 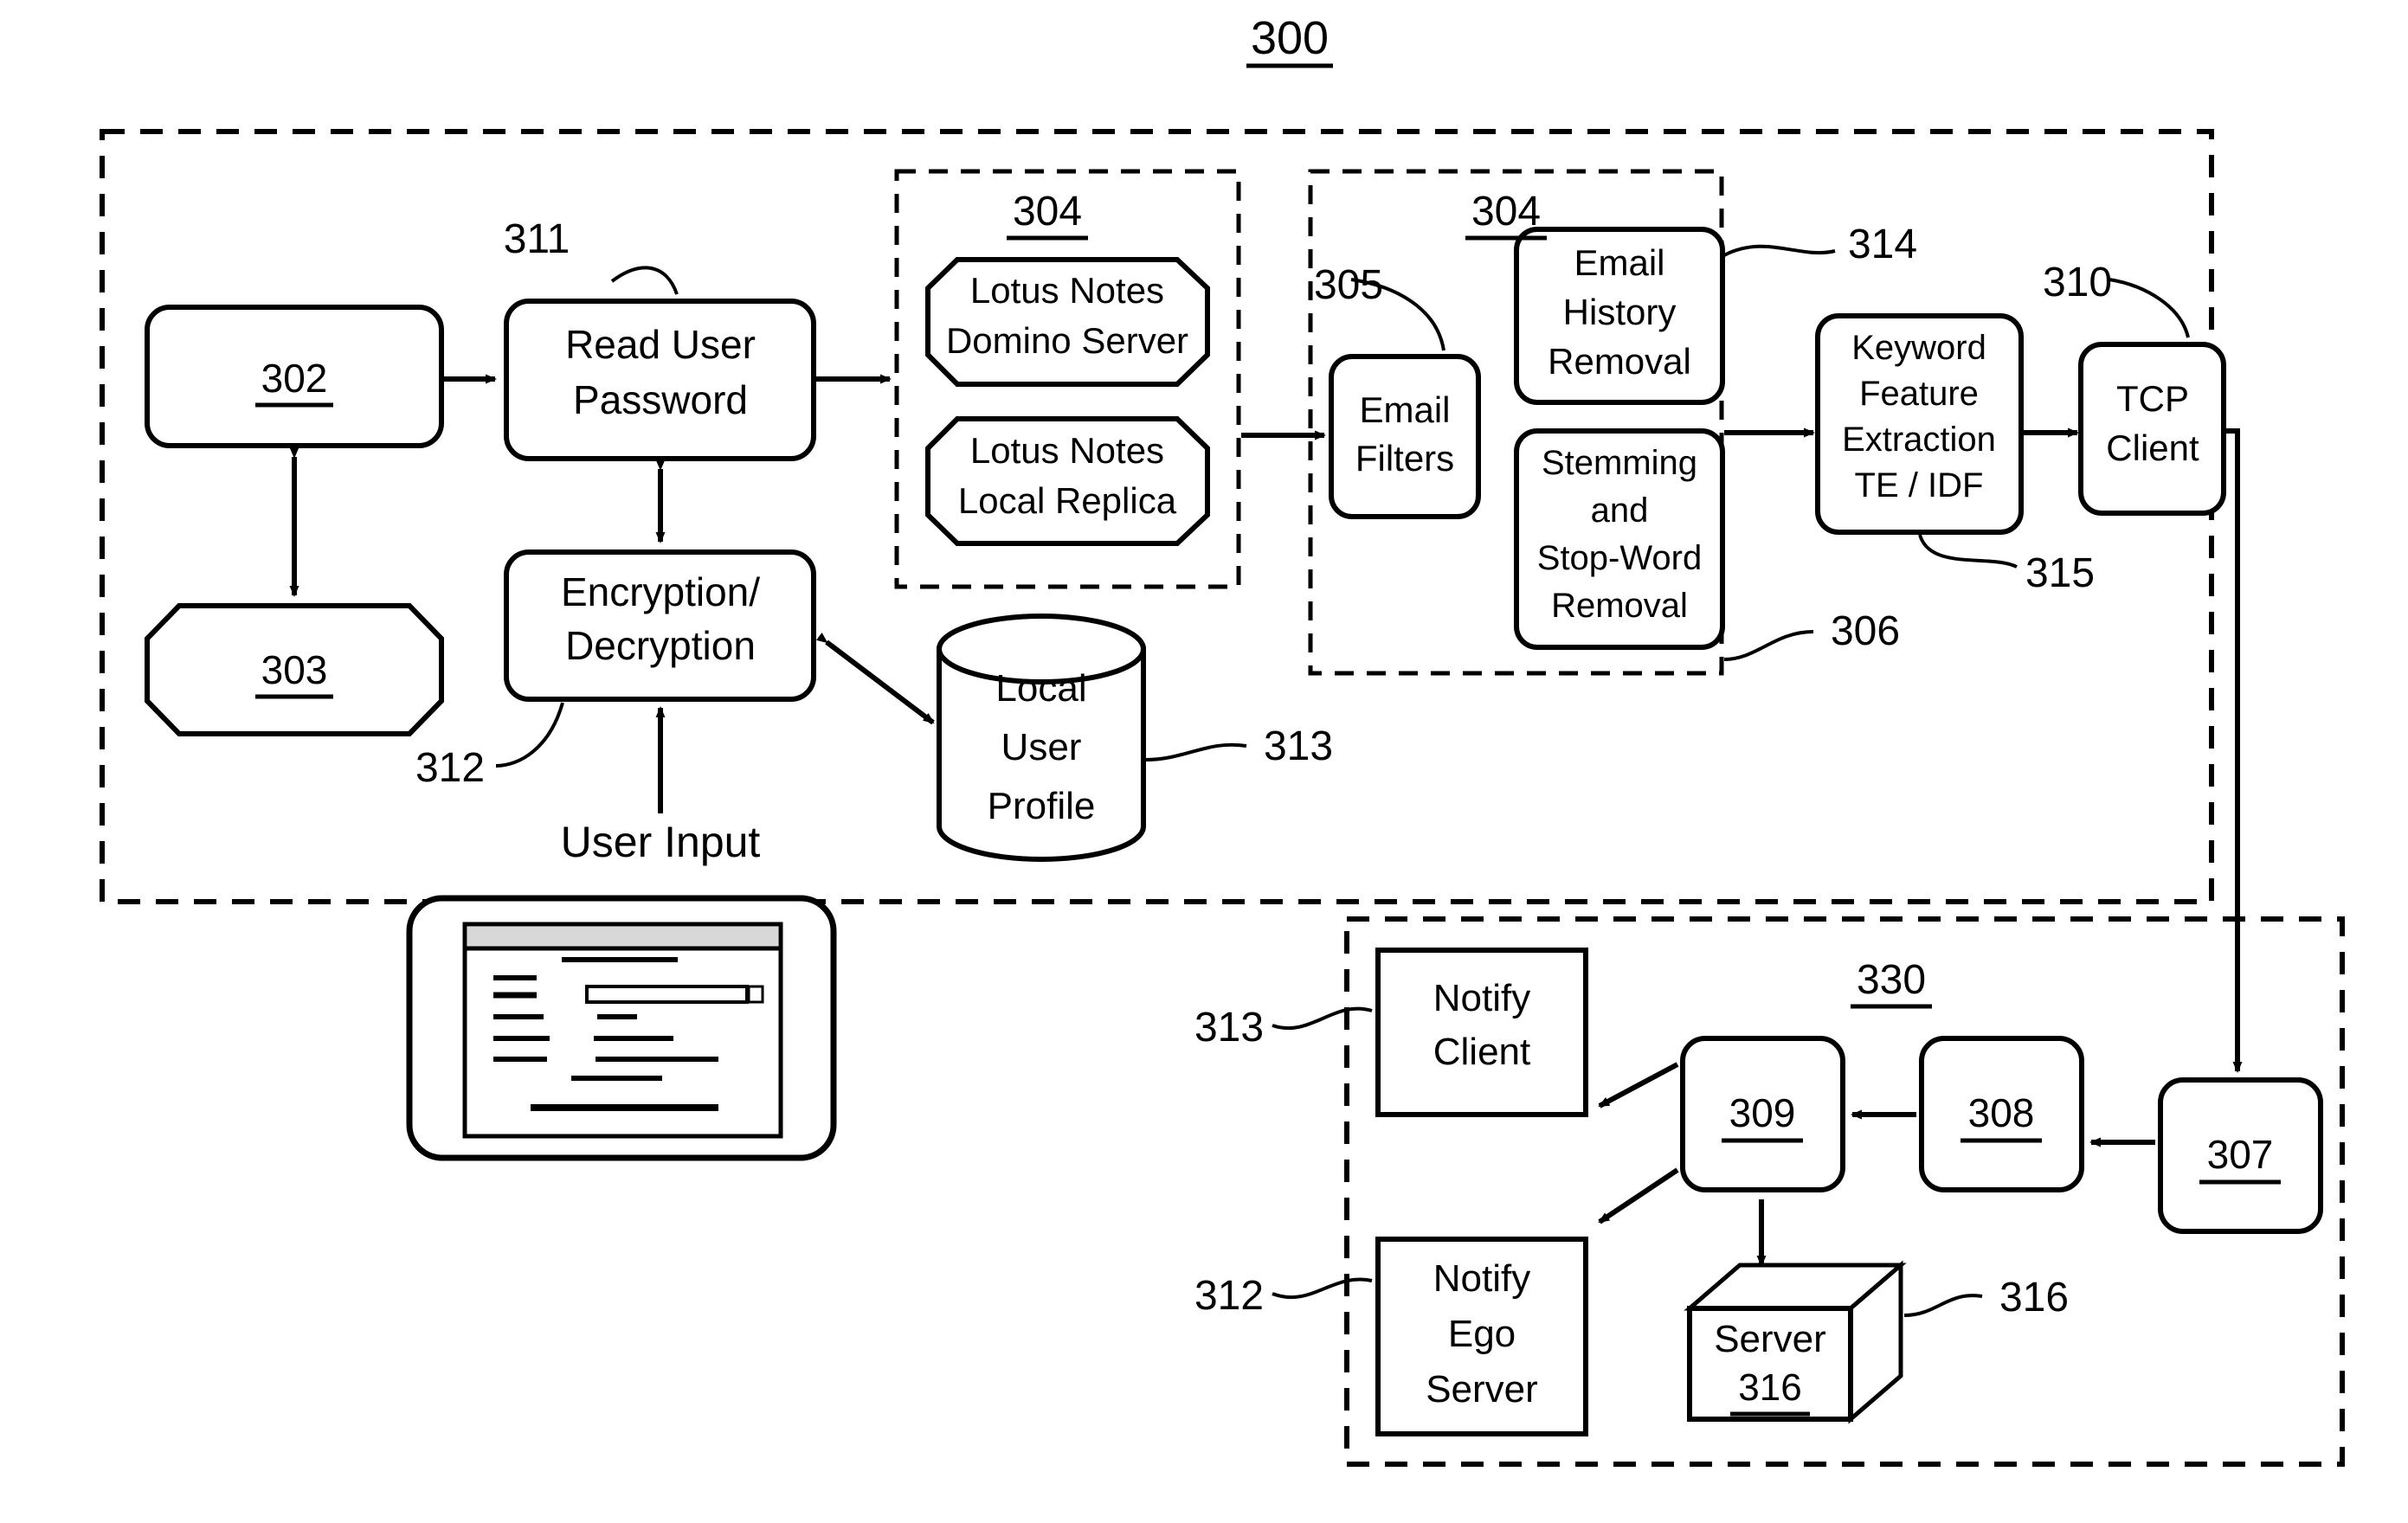 What do you see at coordinates (1405, 437) in the screenshot?
I see `node-email-filters-shape` at bounding box center [1405, 437].